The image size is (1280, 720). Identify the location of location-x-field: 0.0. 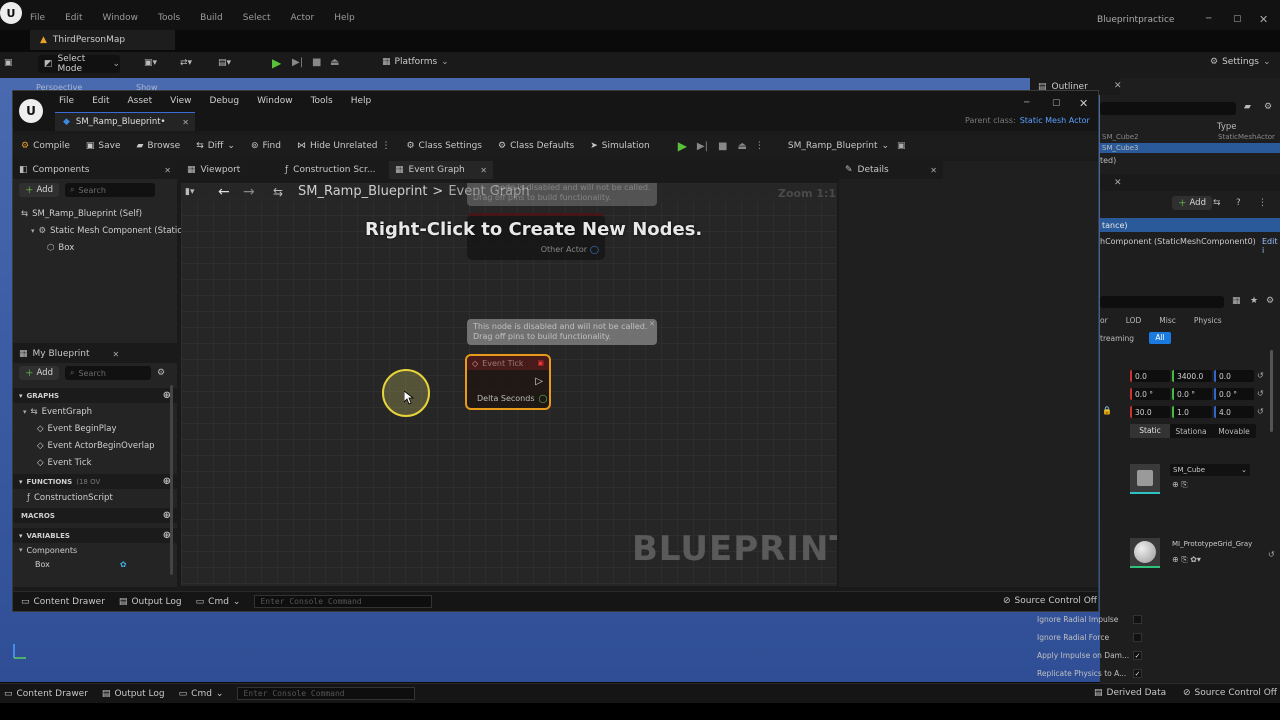
(1150, 376).